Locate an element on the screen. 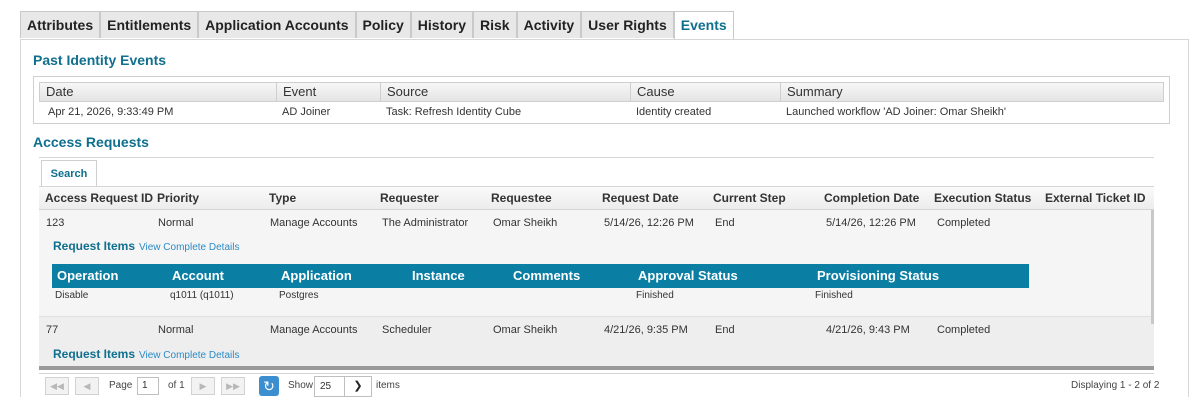  col-completion-date: Completion Date is located at coordinates (871, 198).